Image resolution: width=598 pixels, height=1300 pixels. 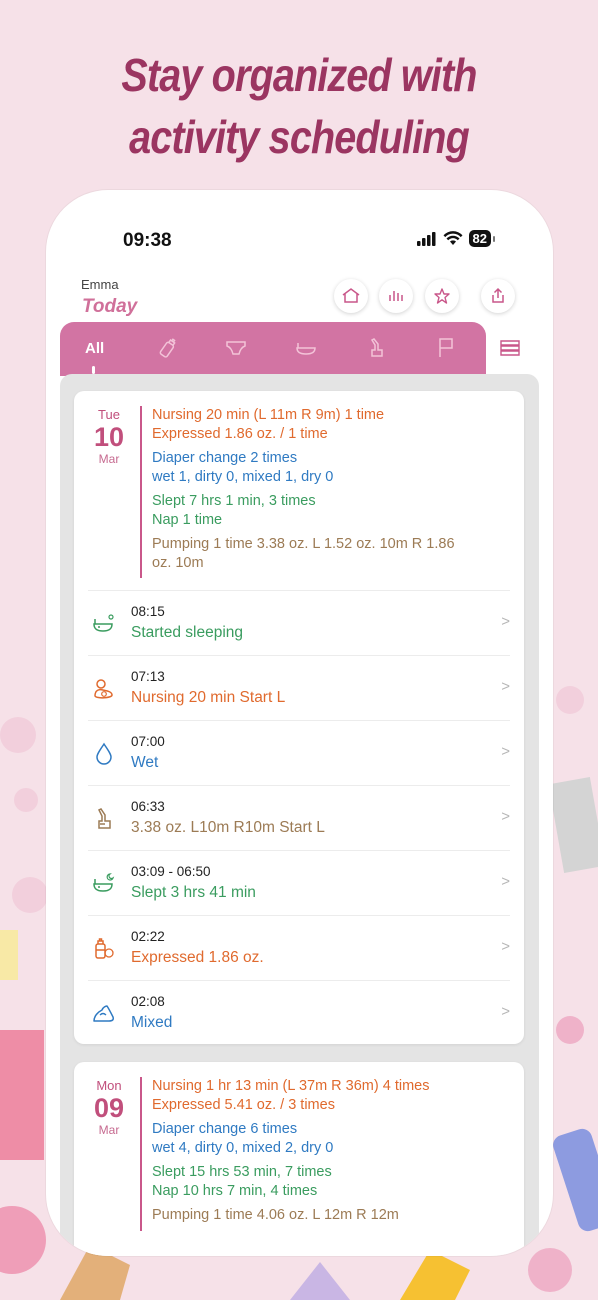 I want to click on wifi-icon, so click(x=453, y=238).